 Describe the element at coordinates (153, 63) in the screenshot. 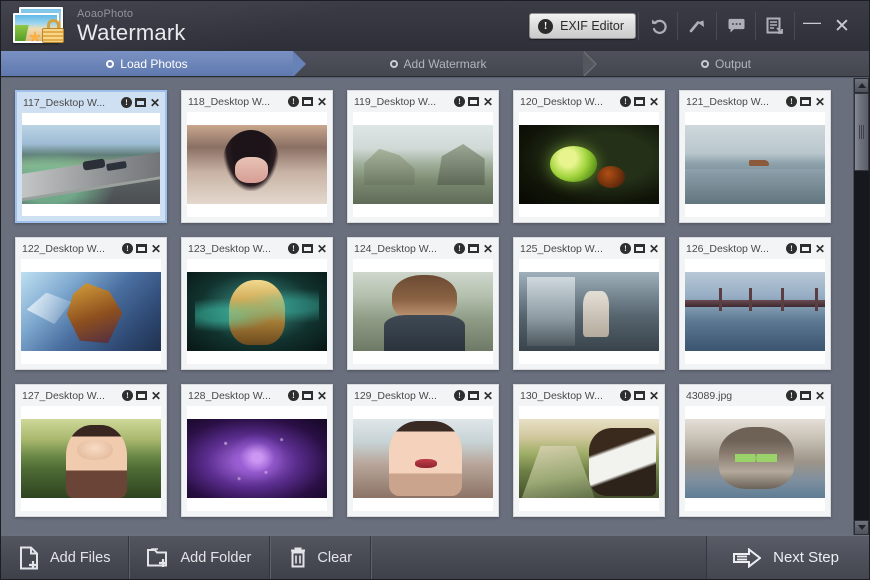

I see `step-load-photos: Load Photos` at that location.